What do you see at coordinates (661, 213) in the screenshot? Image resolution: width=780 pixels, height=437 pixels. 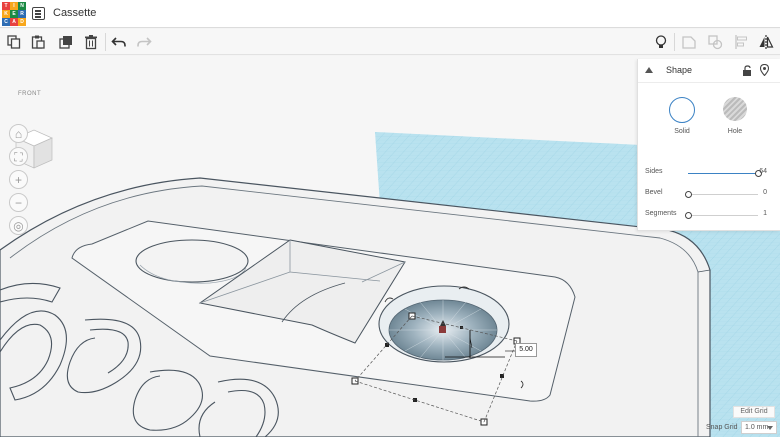 I see `segments-label: Segments` at bounding box center [661, 213].